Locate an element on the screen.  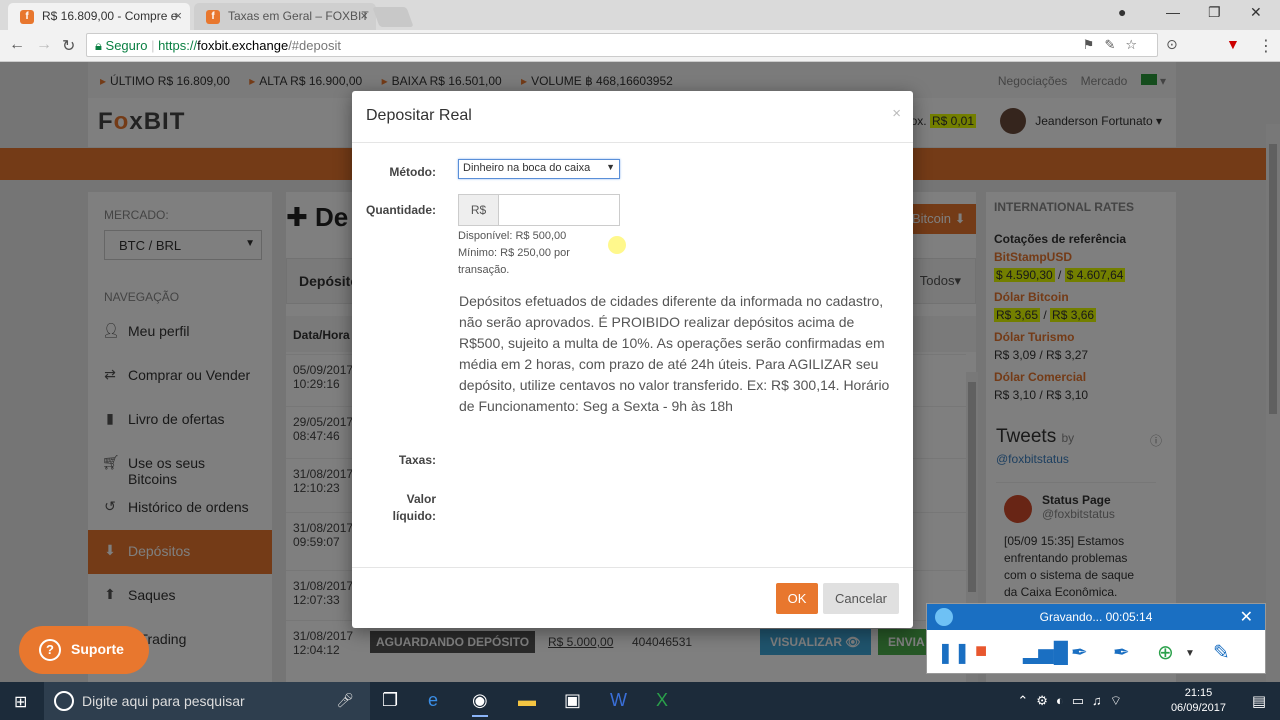
close-icon: × is located at coordinates (896, 113).